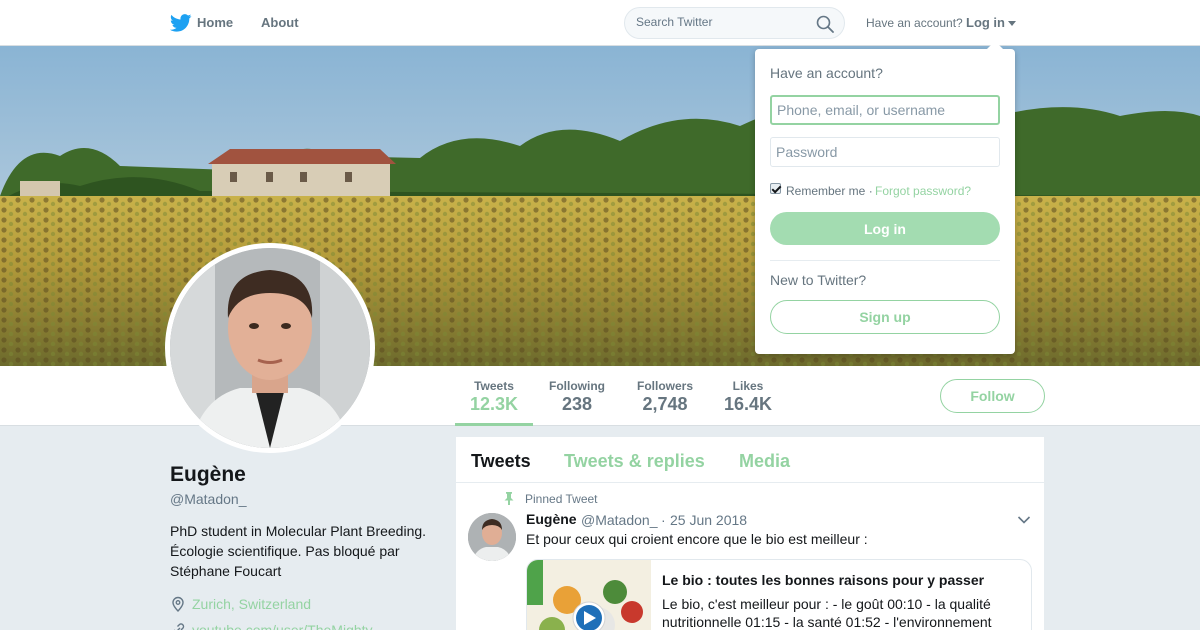 The width and height of the screenshot is (1200, 630). What do you see at coordinates (748, 386) in the screenshot?
I see `stat-label: Likes` at bounding box center [748, 386].